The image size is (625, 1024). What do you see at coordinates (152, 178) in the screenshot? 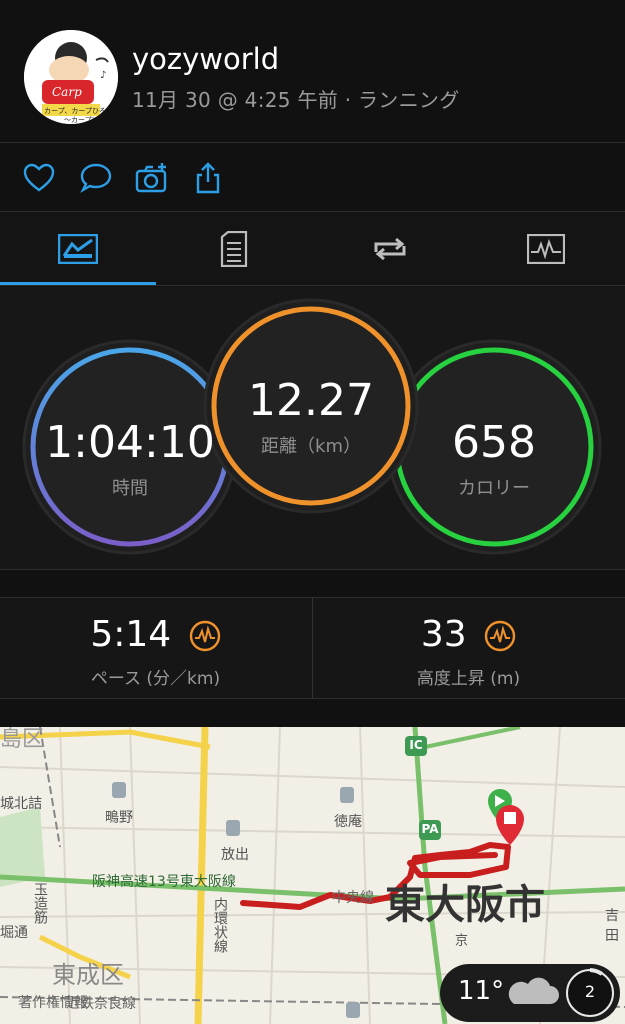
I see `camera-add-icon` at bounding box center [152, 178].